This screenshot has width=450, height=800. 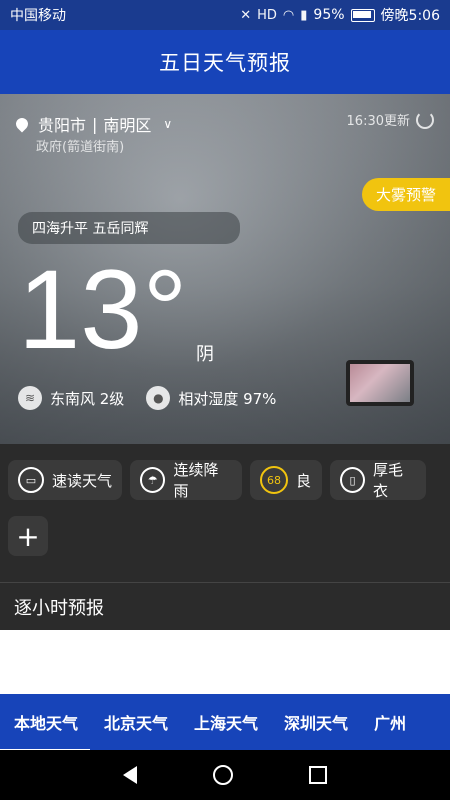 I want to click on page-title: 五日天气预报, so click(x=225, y=63).